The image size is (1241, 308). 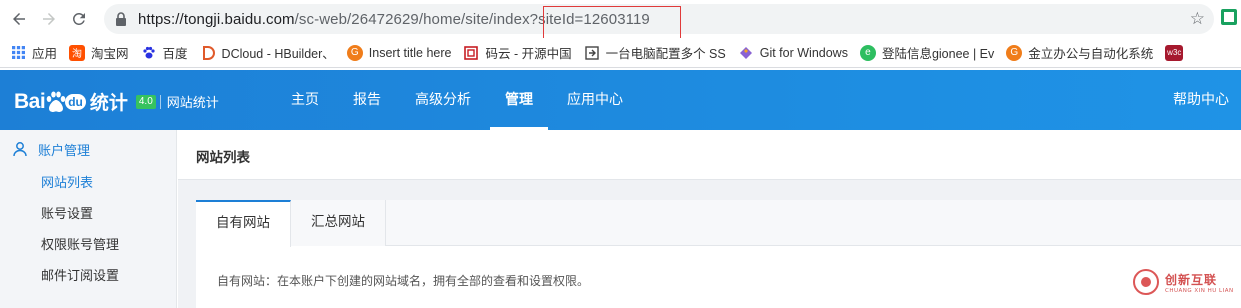 What do you see at coordinates (1146, 282) in the screenshot?
I see `watermark-ring-icon` at bounding box center [1146, 282].